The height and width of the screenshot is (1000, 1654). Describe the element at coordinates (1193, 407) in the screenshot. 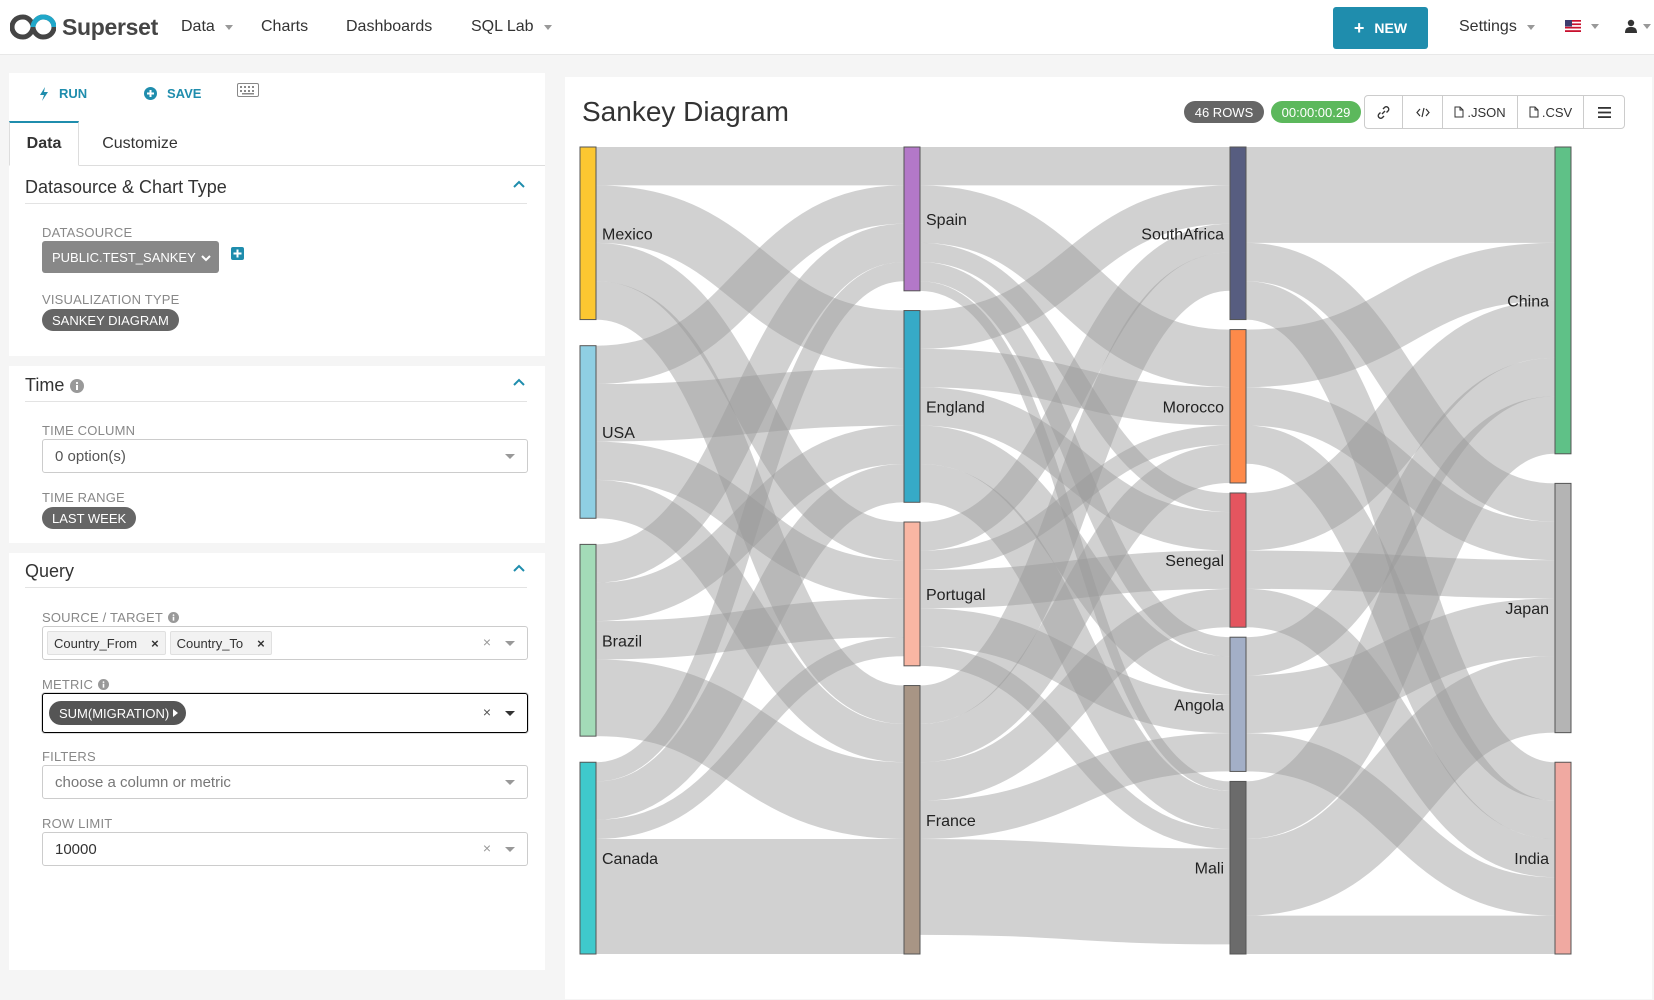

I see `sankey-node-label: Morocco` at that location.